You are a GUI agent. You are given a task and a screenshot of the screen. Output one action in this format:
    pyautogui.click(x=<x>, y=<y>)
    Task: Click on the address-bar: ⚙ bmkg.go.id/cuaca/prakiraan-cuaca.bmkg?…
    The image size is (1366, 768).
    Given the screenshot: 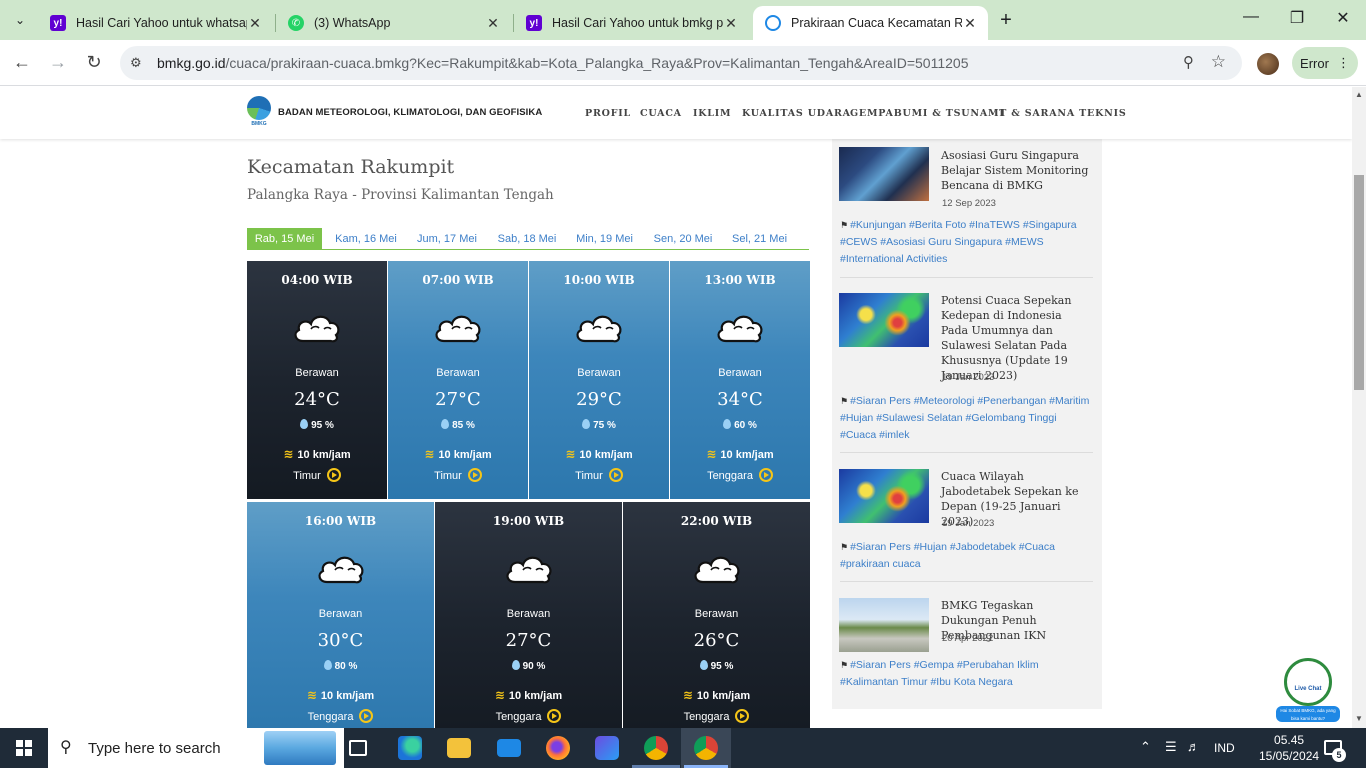 What is the action you would take?
    pyautogui.click(x=681, y=63)
    